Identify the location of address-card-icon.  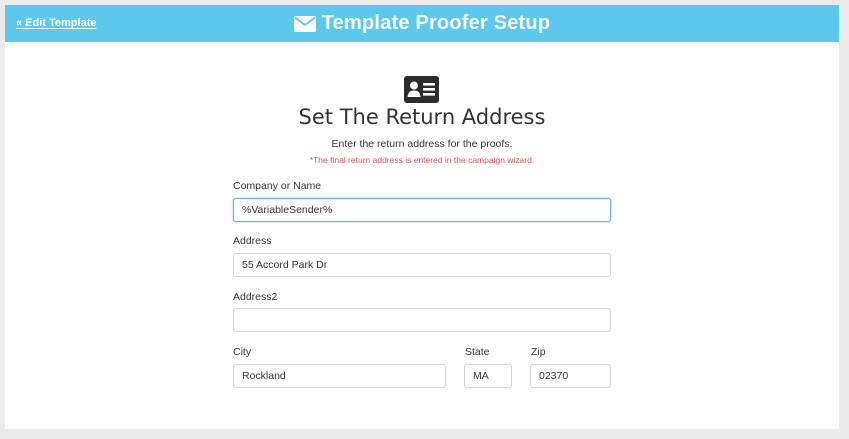
(421, 89).